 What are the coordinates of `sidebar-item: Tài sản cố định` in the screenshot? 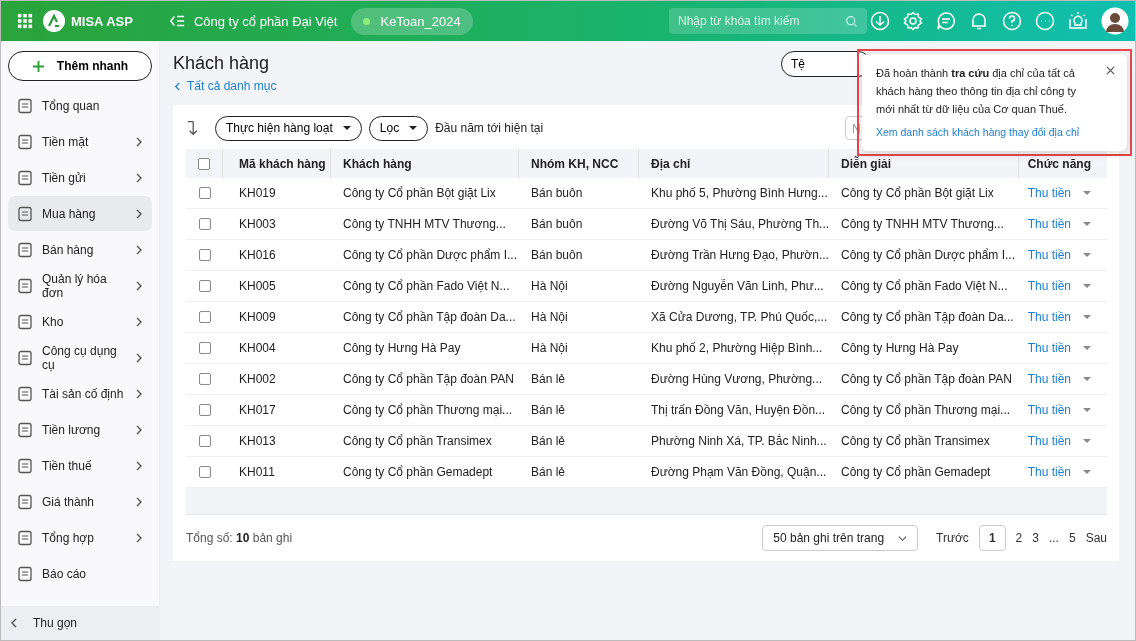 It's located at (80, 393).